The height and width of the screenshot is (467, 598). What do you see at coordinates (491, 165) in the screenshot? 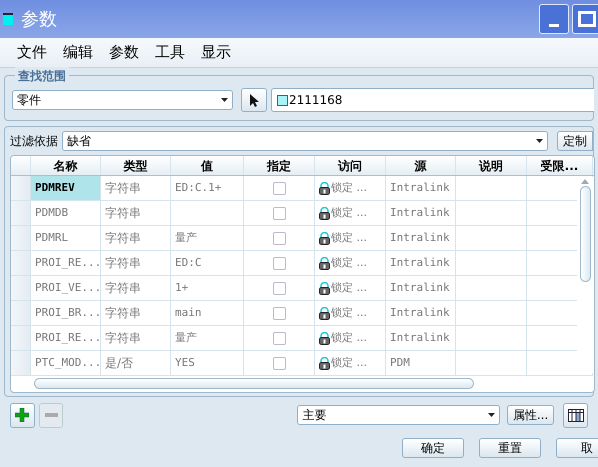
I see `column-header: 说明` at bounding box center [491, 165].